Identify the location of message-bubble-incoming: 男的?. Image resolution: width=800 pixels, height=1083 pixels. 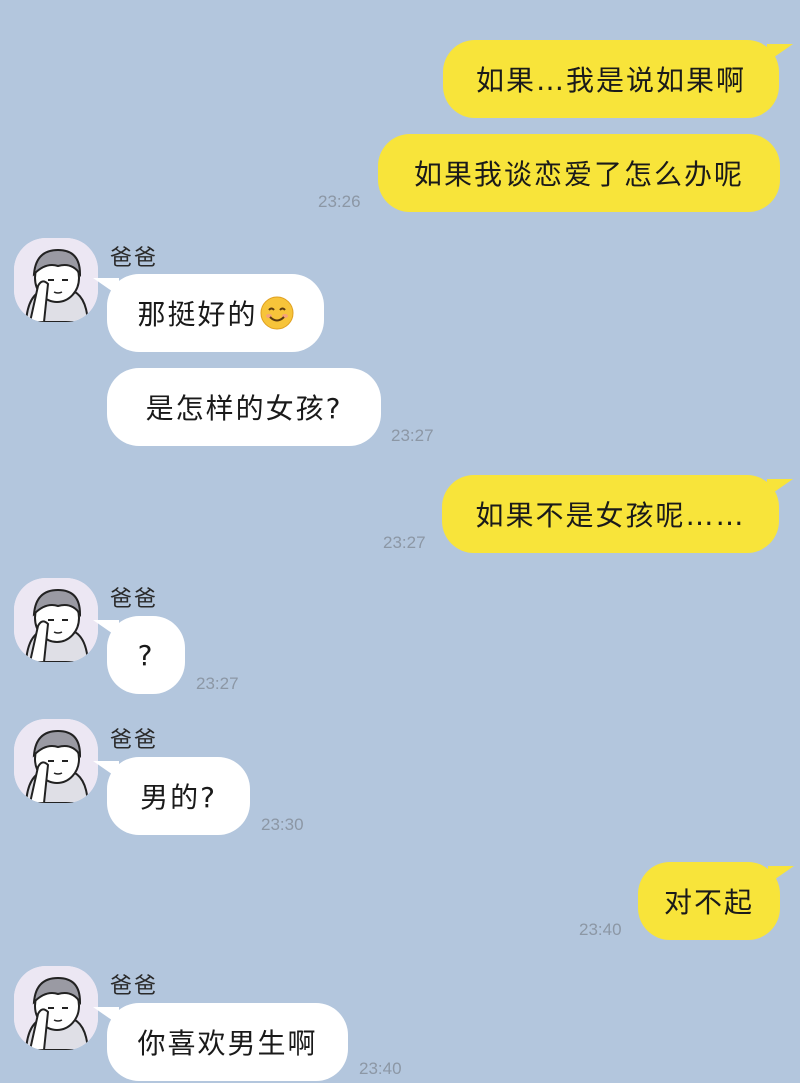
(171, 796).